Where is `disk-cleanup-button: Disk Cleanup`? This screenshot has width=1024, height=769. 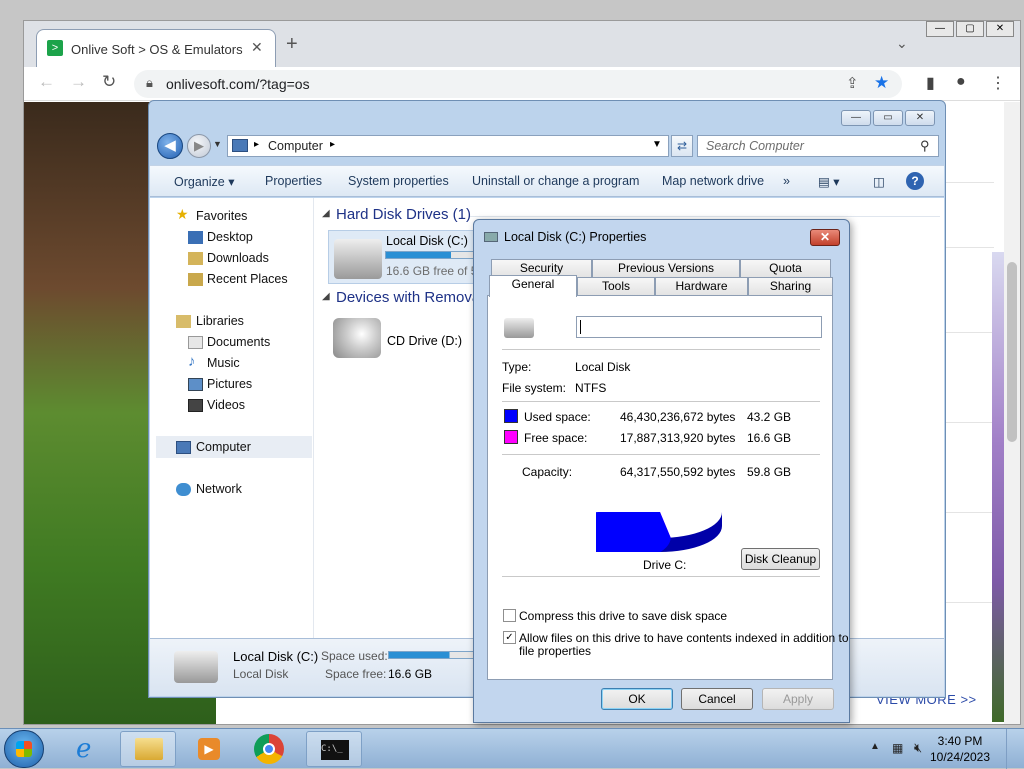 disk-cleanup-button: Disk Cleanup is located at coordinates (780, 559).